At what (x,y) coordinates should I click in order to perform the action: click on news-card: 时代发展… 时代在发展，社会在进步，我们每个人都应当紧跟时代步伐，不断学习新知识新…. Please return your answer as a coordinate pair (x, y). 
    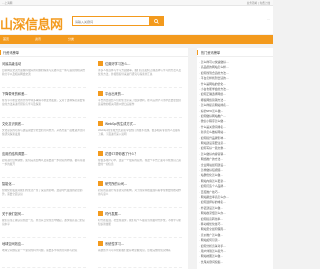
    Looking at the image, I should click on (140, 224).